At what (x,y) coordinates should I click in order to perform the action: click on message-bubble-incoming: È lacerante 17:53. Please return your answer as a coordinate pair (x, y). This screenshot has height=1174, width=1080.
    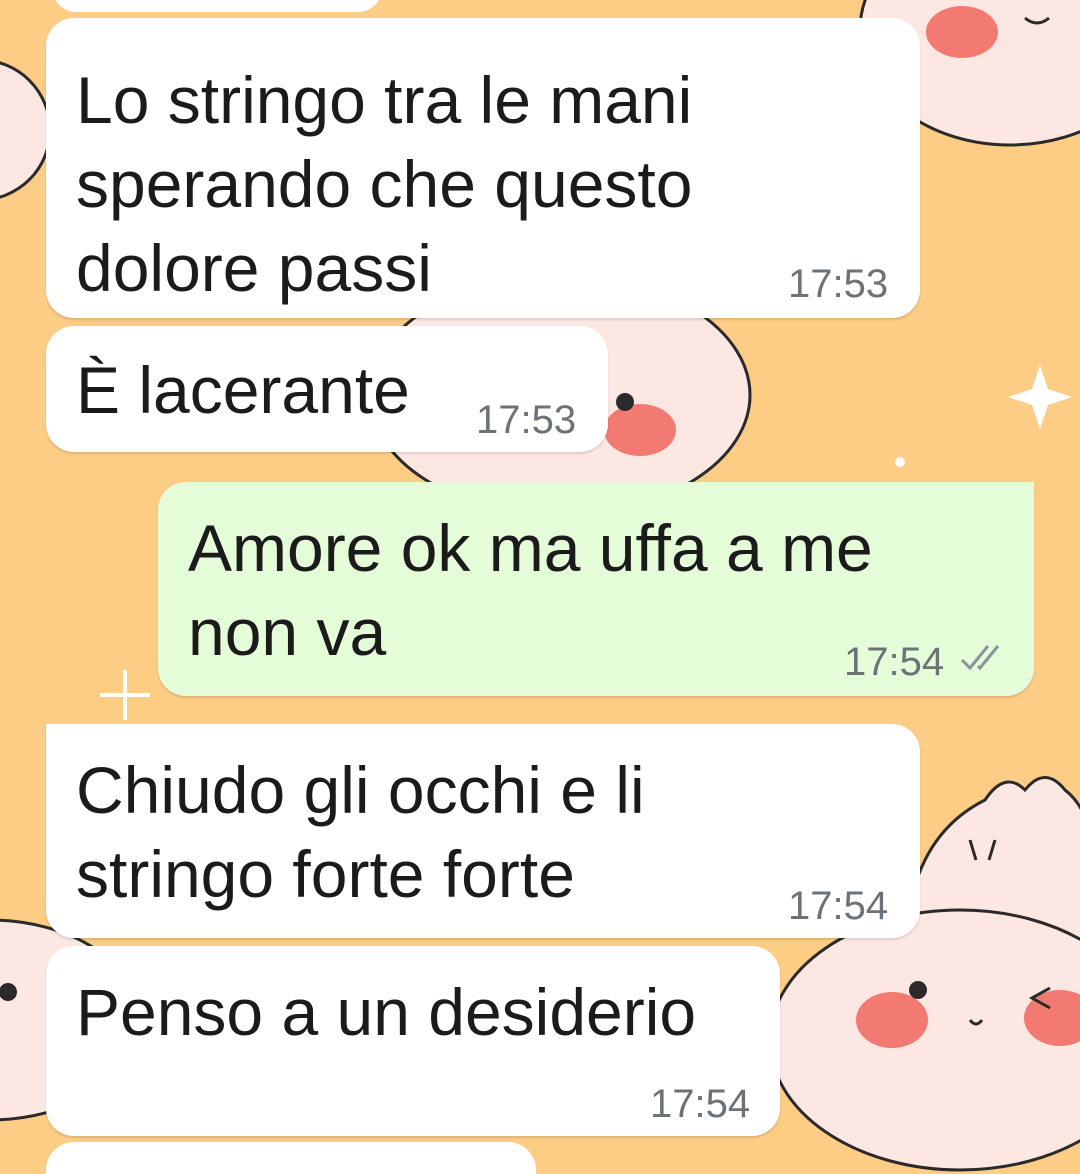
    Looking at the image, I should click on (327, 389).